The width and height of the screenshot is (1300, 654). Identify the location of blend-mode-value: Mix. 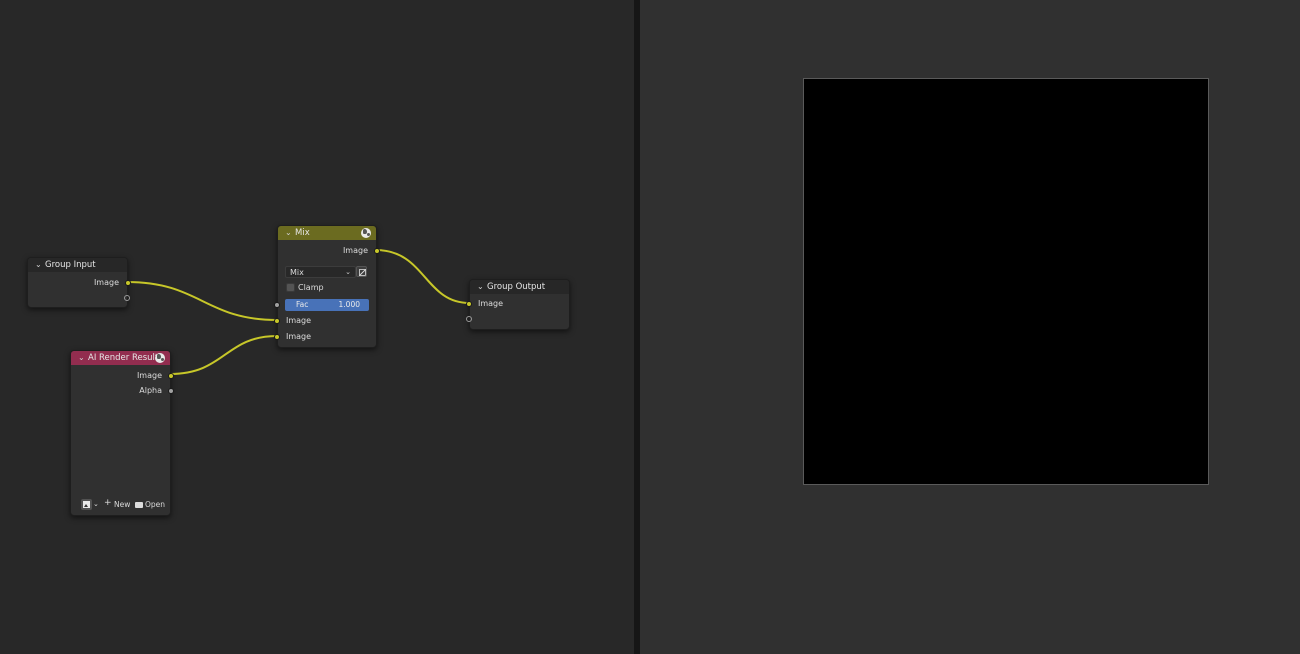
(297, 272).